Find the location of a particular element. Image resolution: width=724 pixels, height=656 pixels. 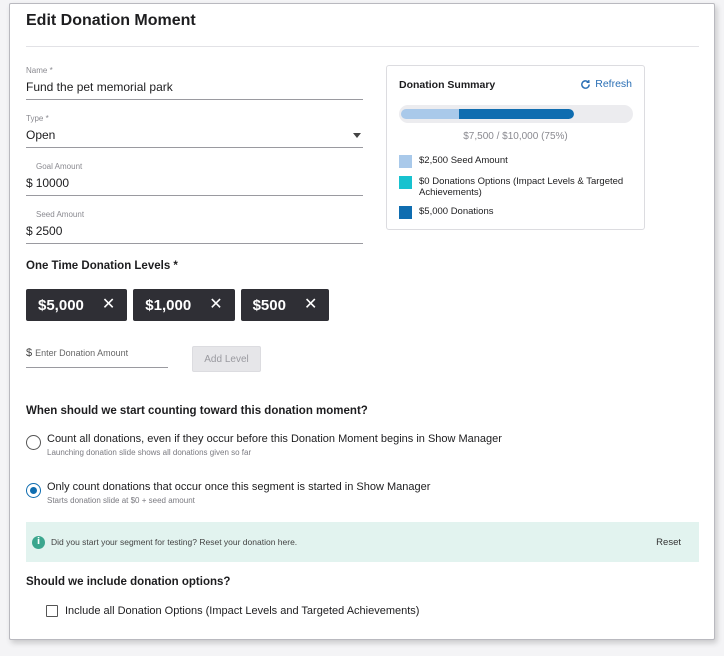

donation-amount-currency: $ is located at coordinates (29, 353).